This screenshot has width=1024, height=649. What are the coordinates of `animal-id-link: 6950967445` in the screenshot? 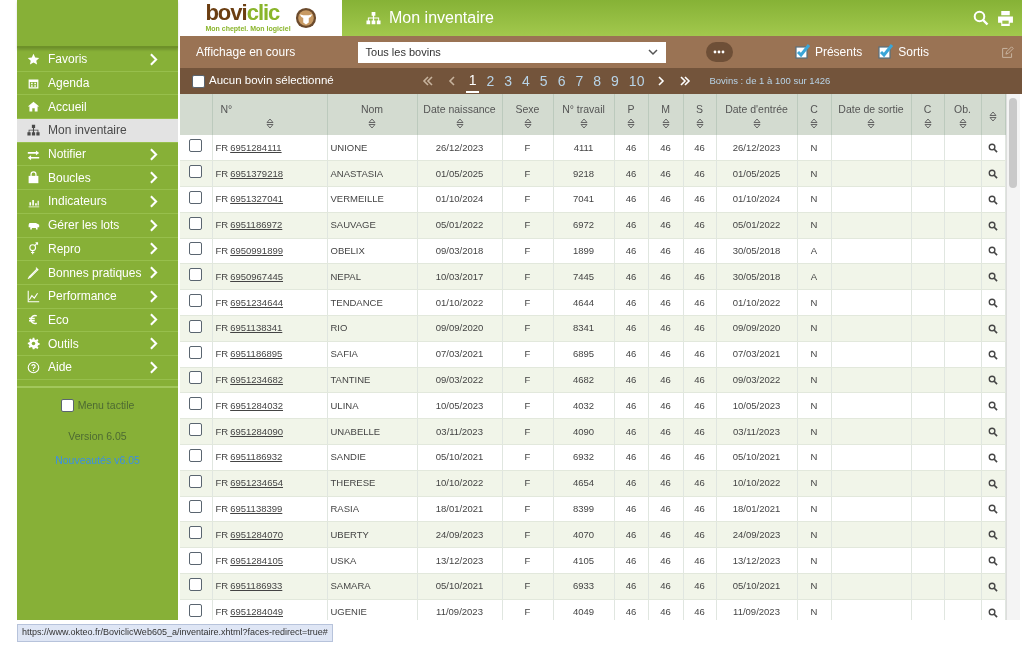 It's located at (256, 276).